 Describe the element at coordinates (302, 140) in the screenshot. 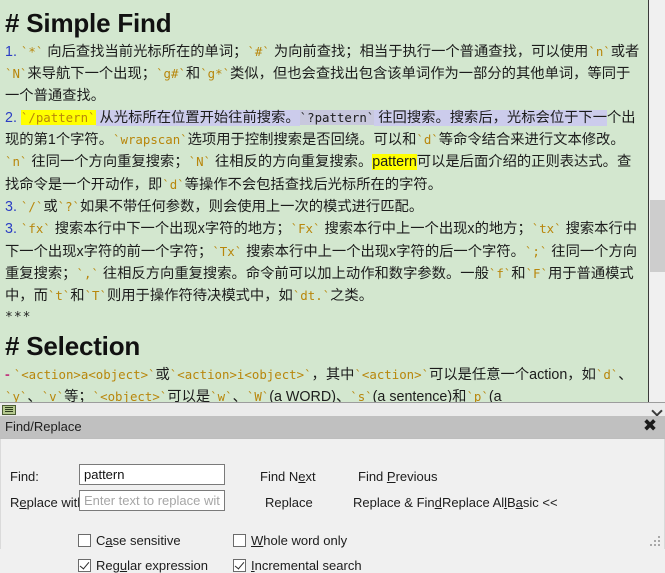

I see `body-text: 选项用于控制搜索是否回绕。可以和` at that location.